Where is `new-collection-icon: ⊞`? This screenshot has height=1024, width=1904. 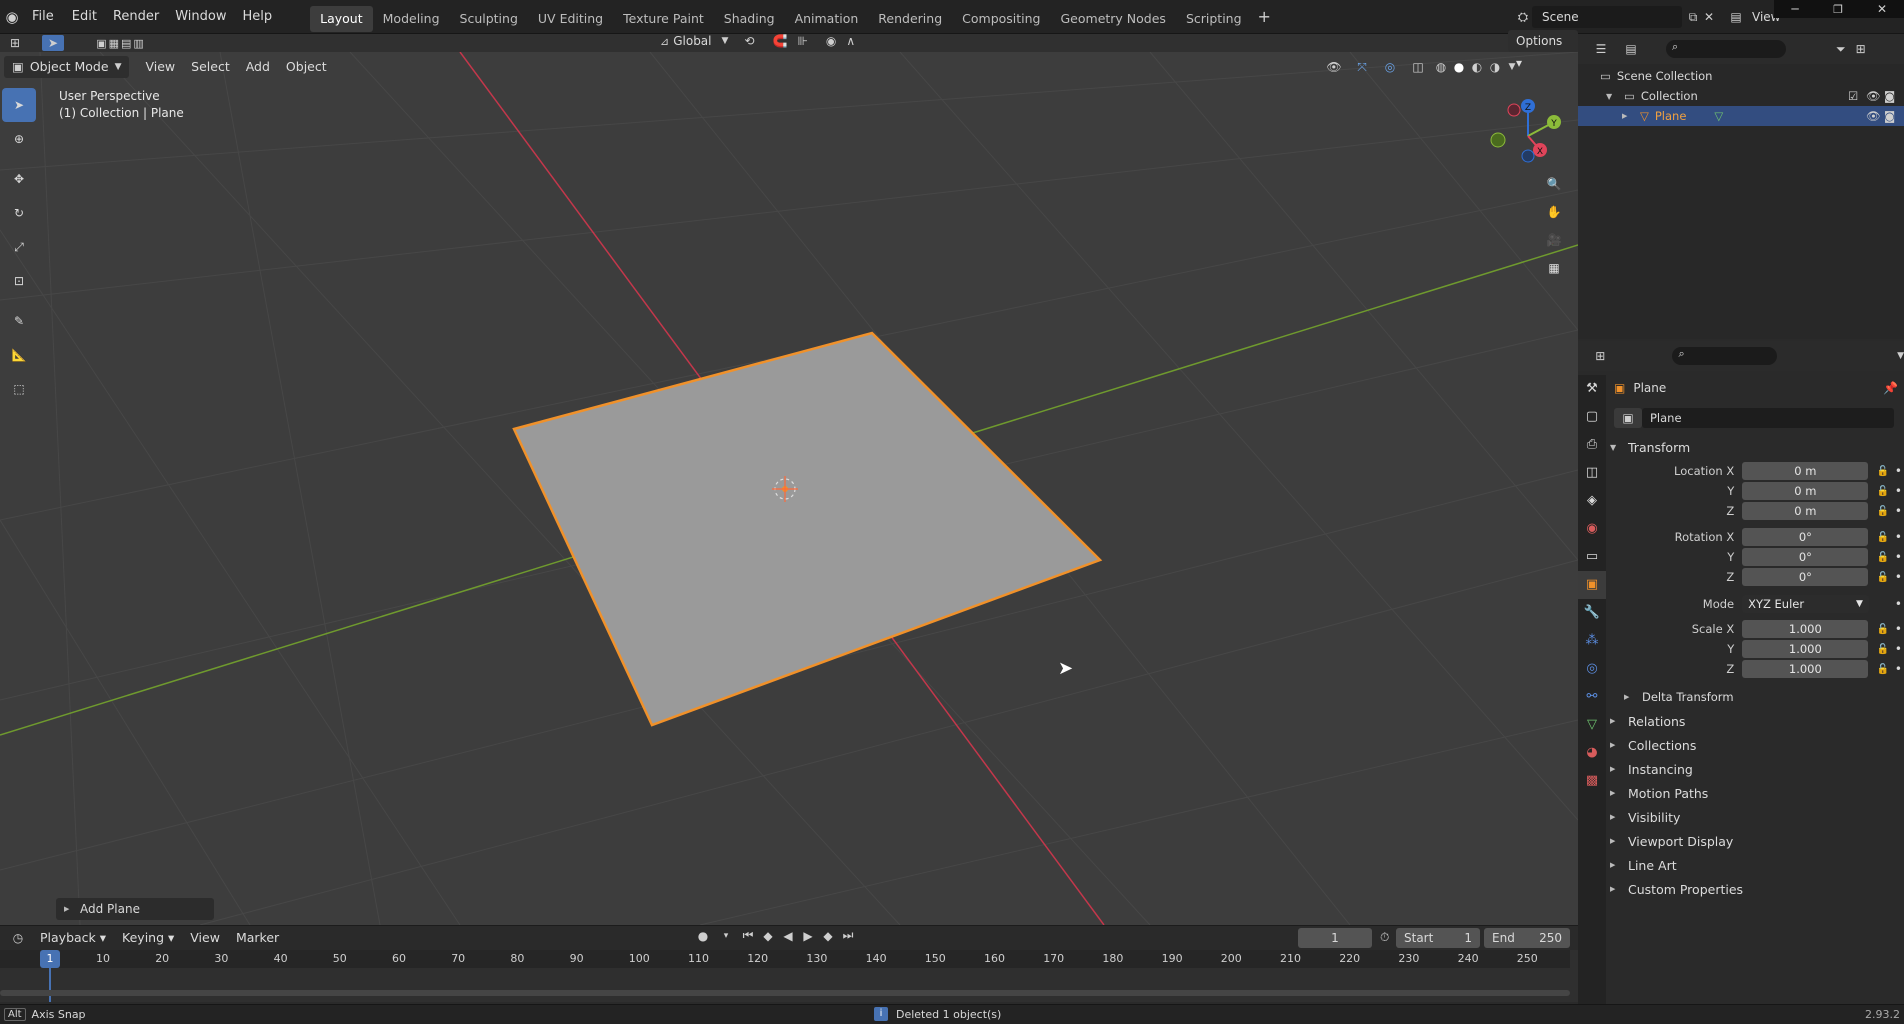
new-collection-icon: ⊞ is located at coordinates (1861, 49).